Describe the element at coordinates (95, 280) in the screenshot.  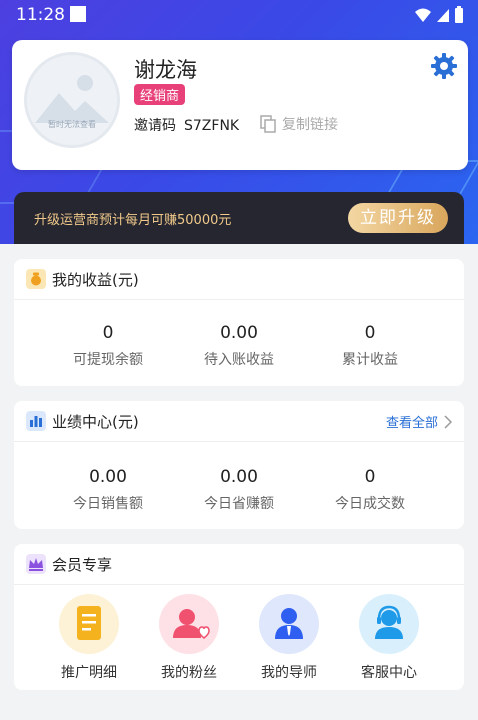
I see `earnings-title: 我的收益(元)` at that location.